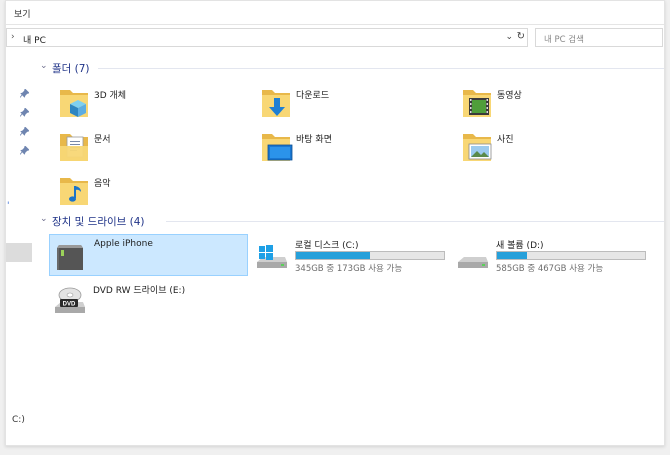  What do you see at coordinates (18, 420) in the screenshot?
I see `nav-item-drive-c: C:)` at bounding box center [18, 420].